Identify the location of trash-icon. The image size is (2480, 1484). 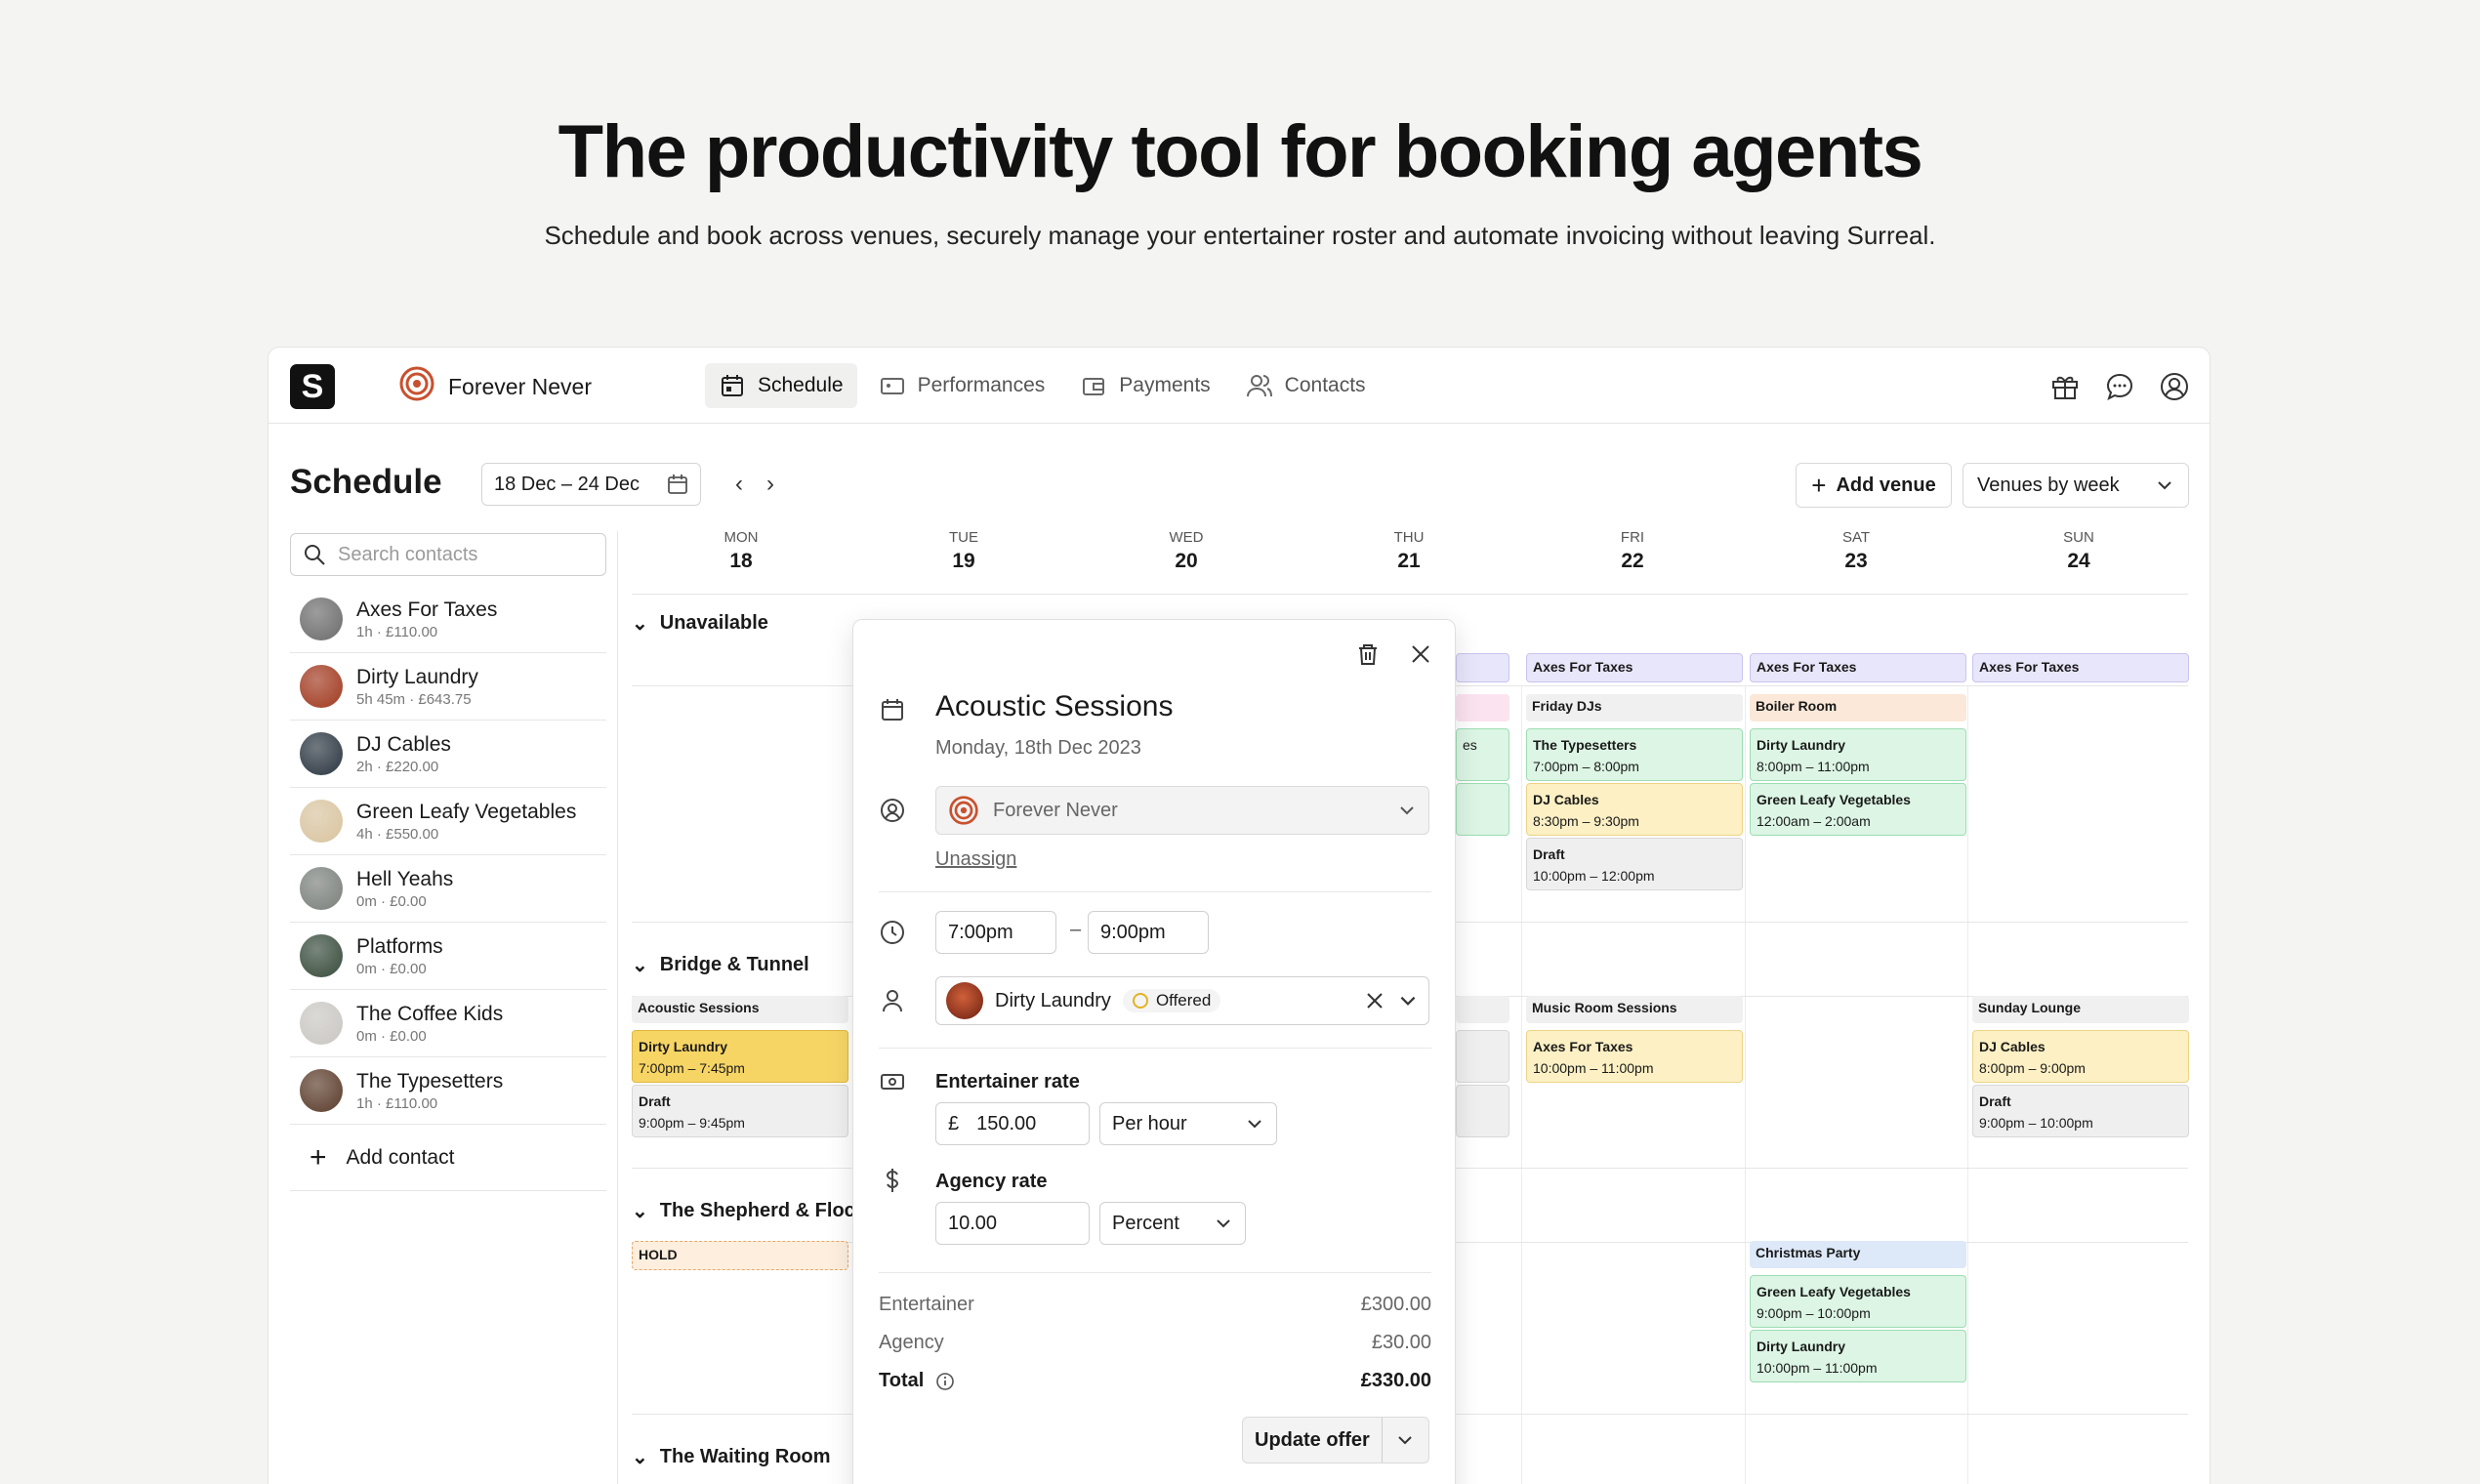
(1368, 654).